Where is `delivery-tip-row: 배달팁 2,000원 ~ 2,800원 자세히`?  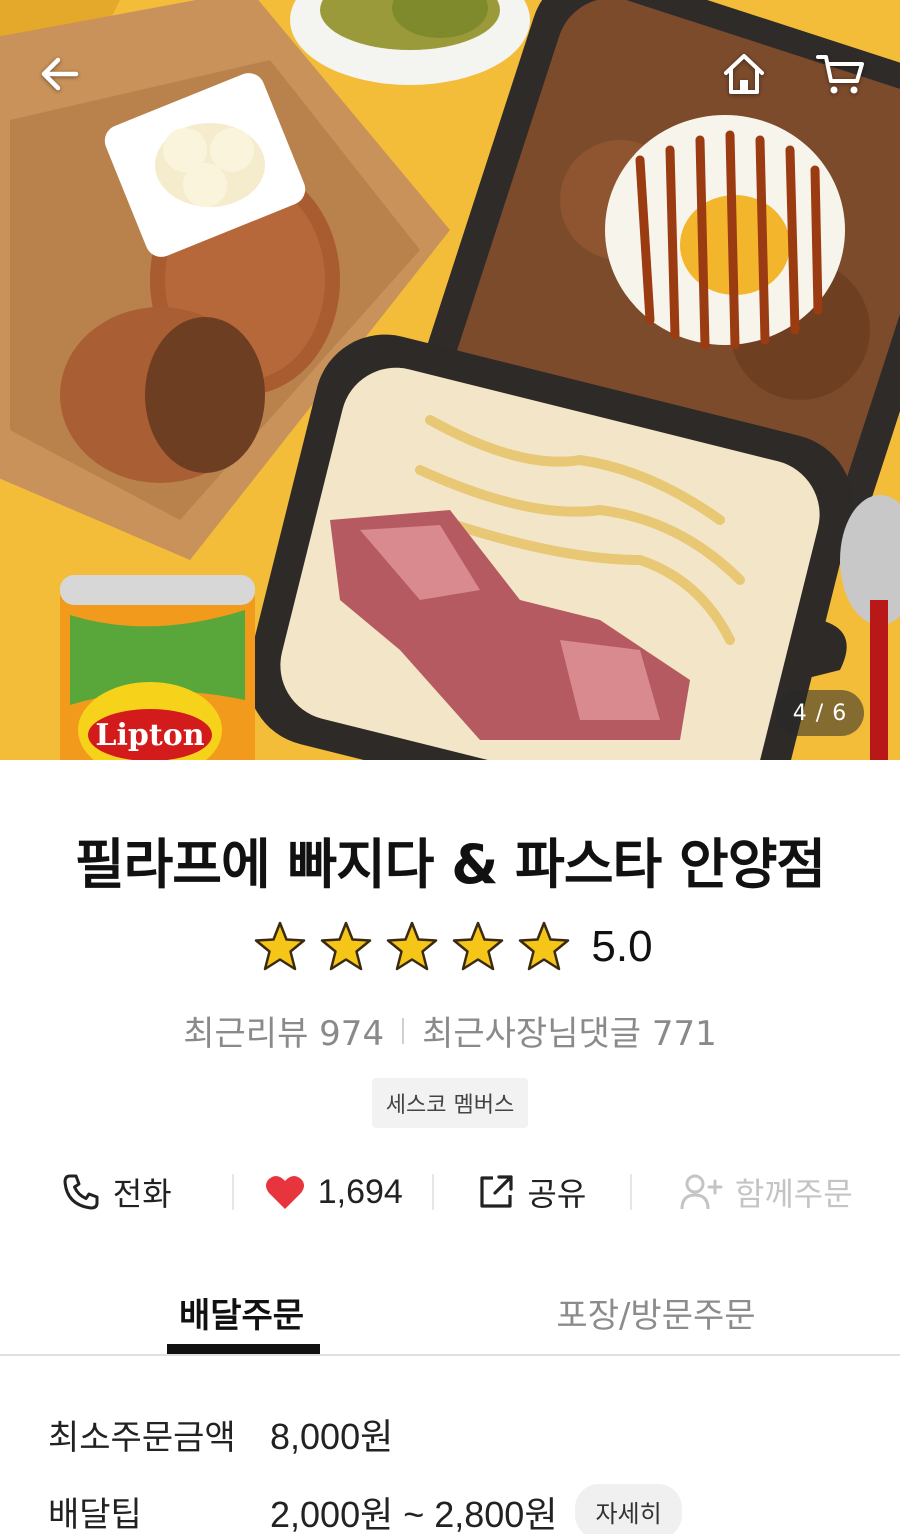
delivery-tip-row: 배달팁 2,000원 ~ 2,800원 자세히 is located at coordinates (365, 1509).